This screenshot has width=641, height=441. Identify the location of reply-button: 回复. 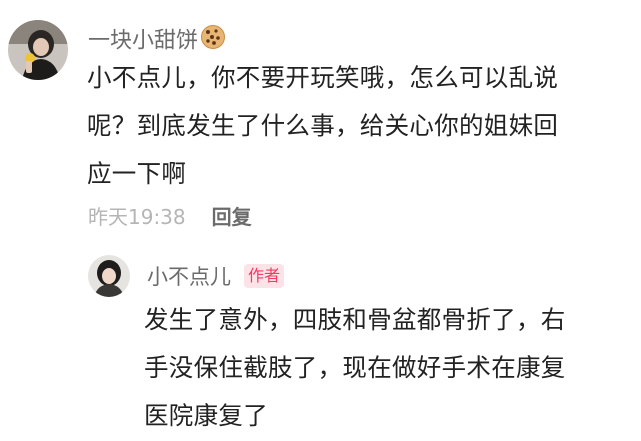
(232, 217).